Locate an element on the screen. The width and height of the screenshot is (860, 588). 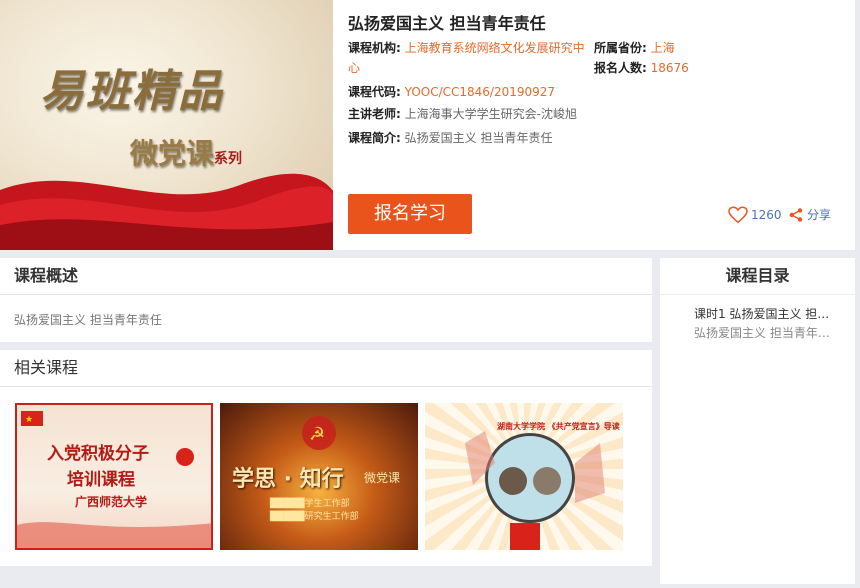
heart-icon is located at coordinates (738, 215).